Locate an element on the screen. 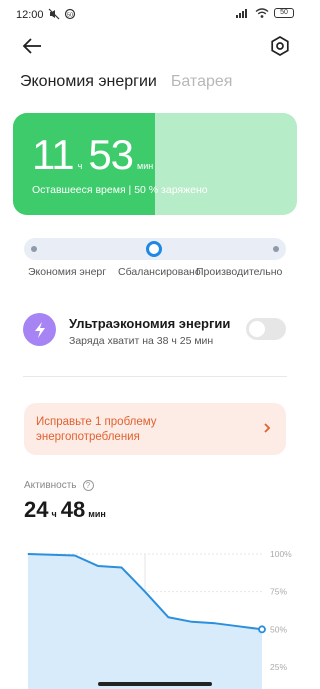  ultra-saver-subtitle: Заряда хватит на 38 ч 25 мин is located at coordinates (141, 341).